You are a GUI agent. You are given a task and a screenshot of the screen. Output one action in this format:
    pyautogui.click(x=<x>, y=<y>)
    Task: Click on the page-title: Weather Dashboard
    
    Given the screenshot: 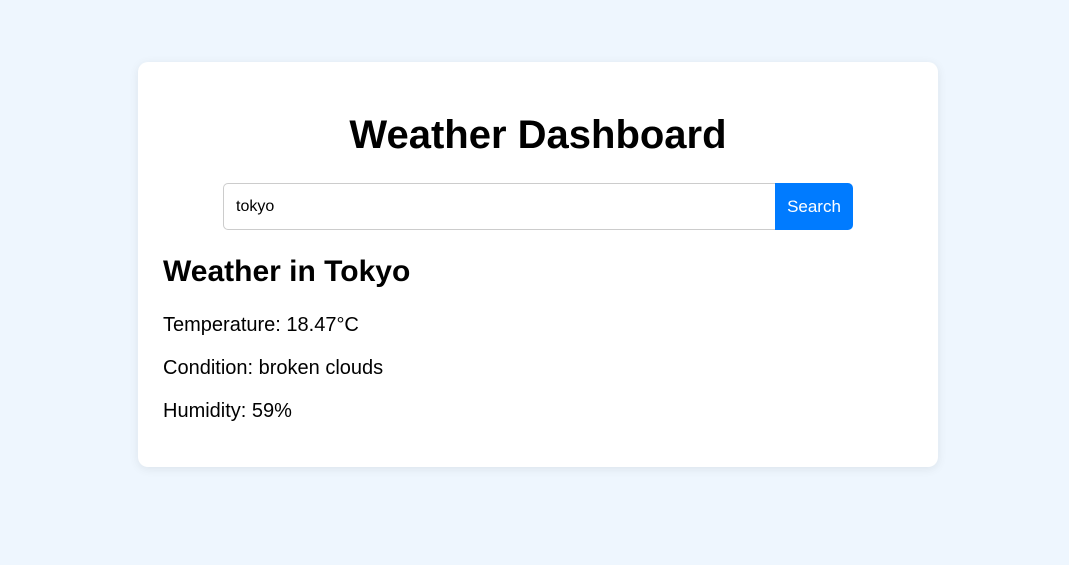 What is the action you would take?
    pyautogui.click(x=538, y=135)
    